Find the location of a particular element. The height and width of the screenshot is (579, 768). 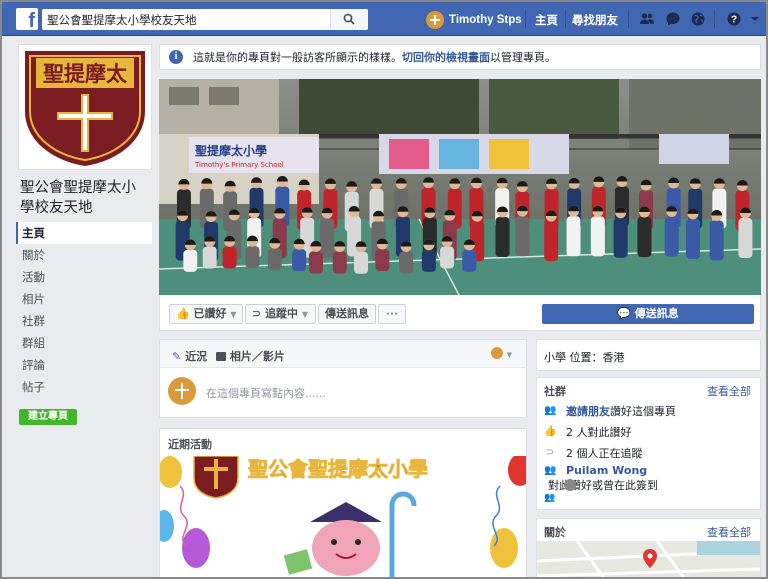

likes-row: 👍 2 人對此讚好 is located at coordinates (588, 432).